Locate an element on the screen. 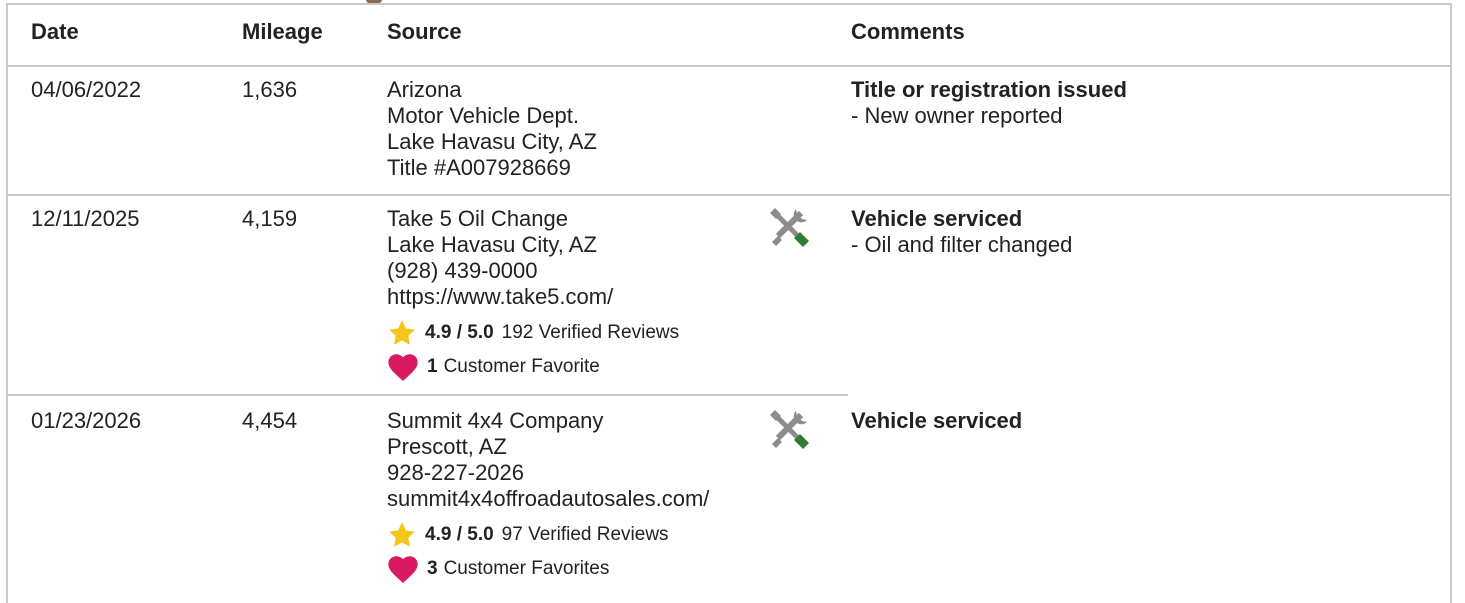 The width and height of the screenshot is (1465, 603). favorites-label: Customer Favorites is located at coordinates (526, 568).